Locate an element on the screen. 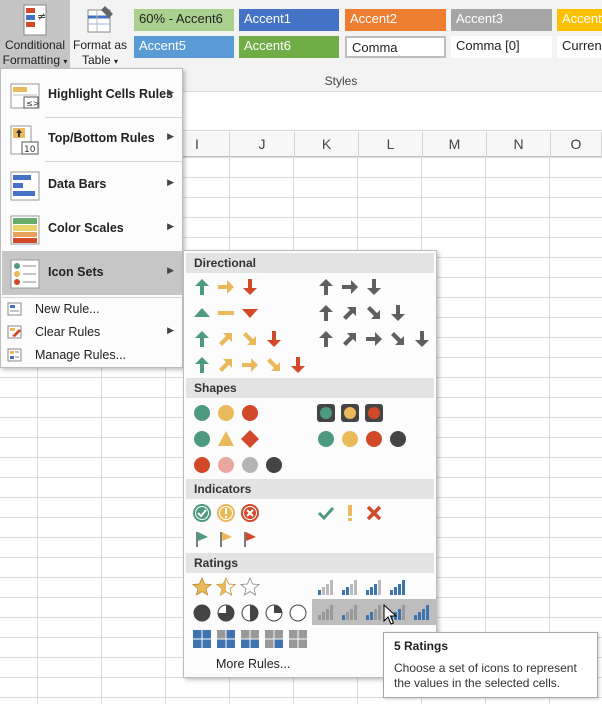  quarter-half-icon is located at coordinates (250, 613).